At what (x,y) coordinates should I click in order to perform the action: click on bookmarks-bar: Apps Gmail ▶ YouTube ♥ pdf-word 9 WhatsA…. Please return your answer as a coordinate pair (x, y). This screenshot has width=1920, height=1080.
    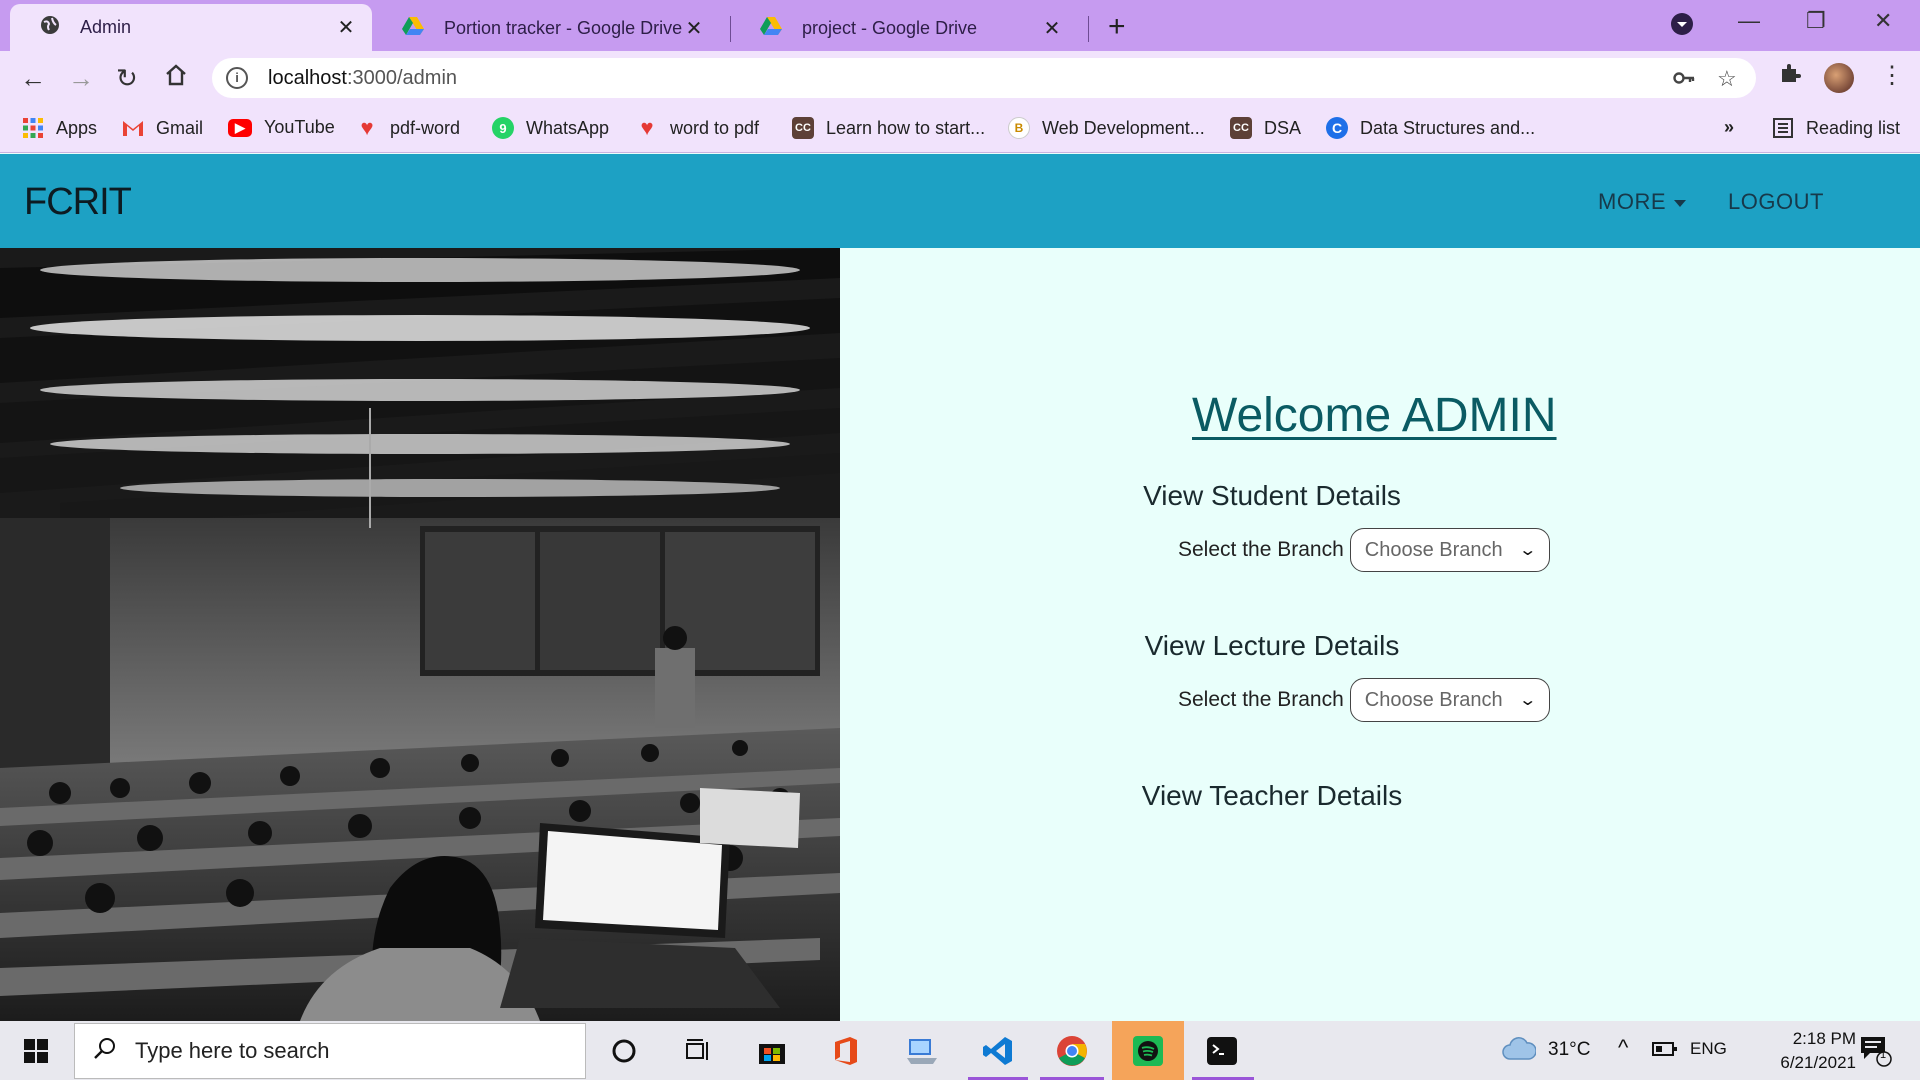
    Looking at the image, I should click on (960, 129).